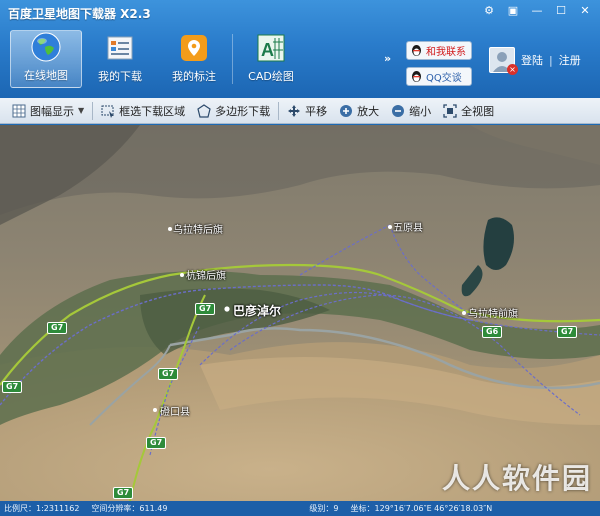 Image resolution: width=600 pixels, height=516 pixels. What do you see at coordinates (316, 111) in the screenshot?
I see `pan-label: 平移` at bounding box center [316, 111].